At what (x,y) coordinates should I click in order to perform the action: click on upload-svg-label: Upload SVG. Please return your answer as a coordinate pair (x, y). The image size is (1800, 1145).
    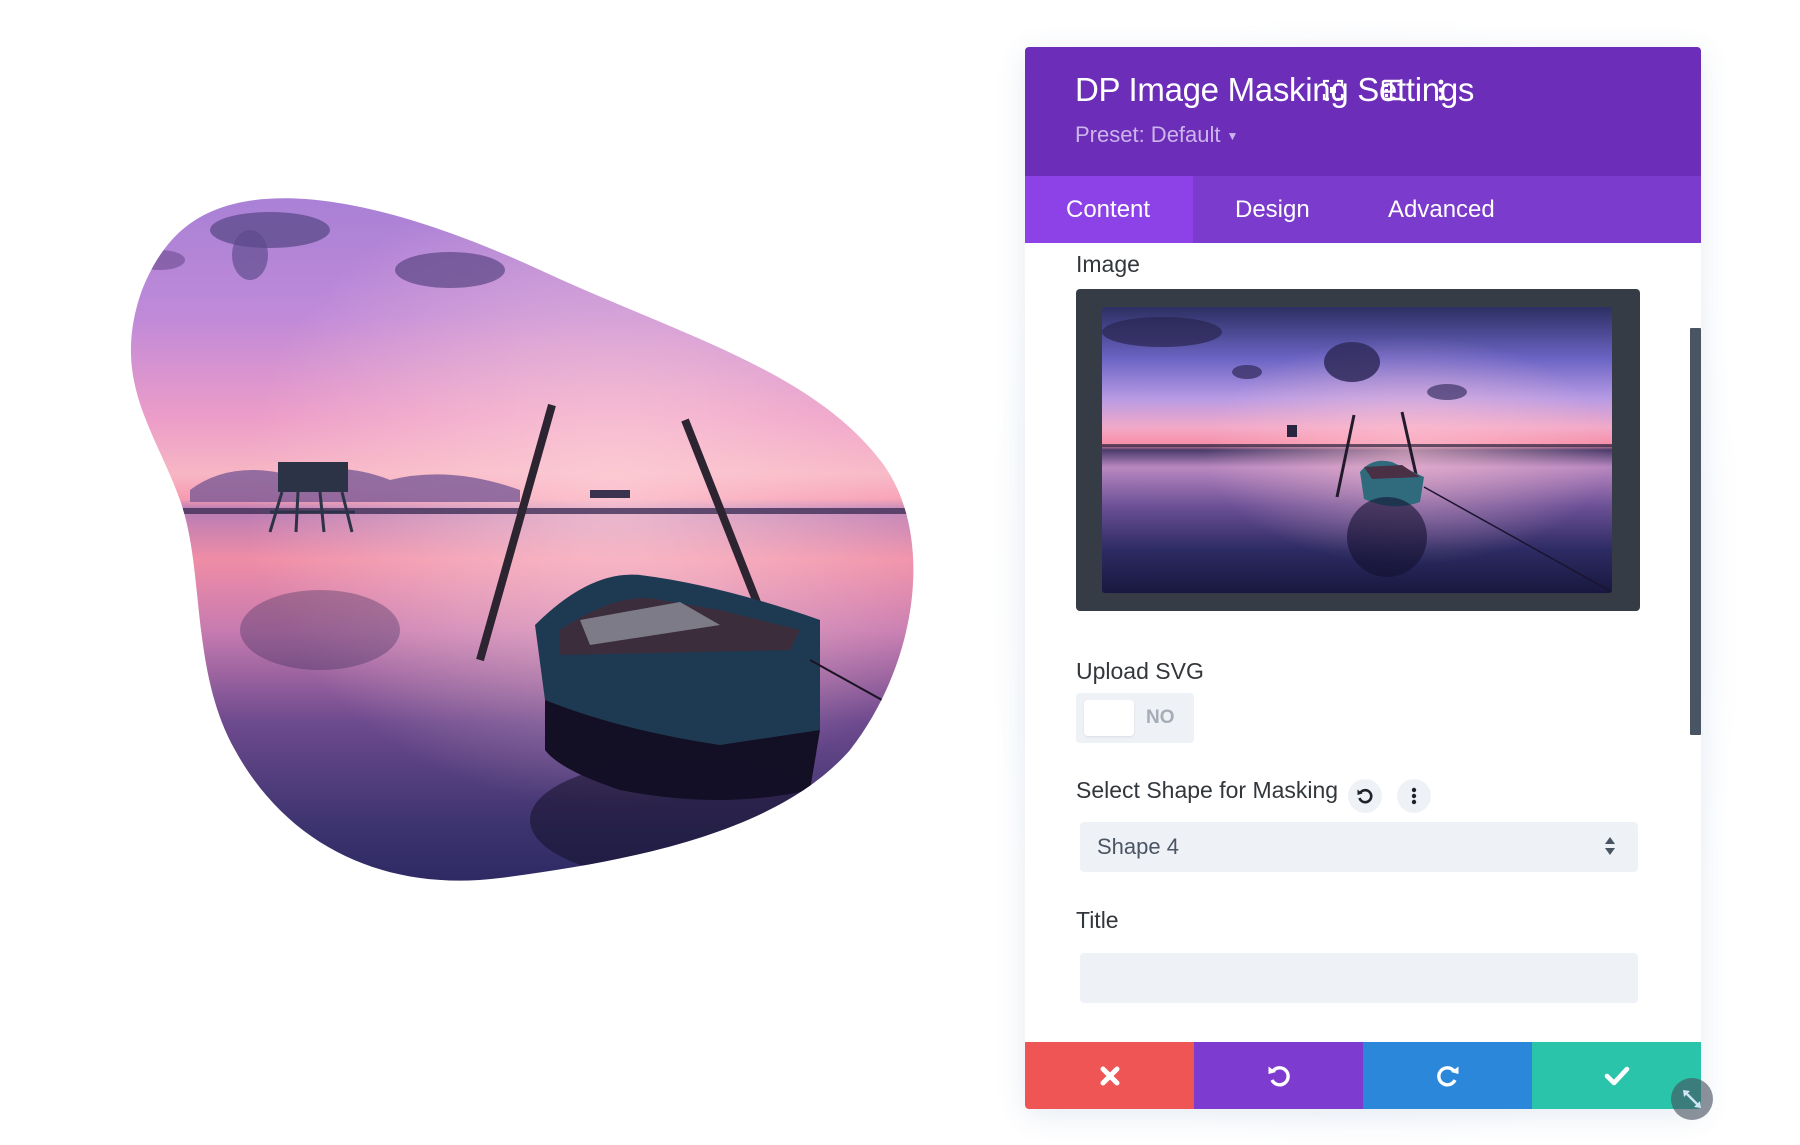
    Looking at the image, I should click on (1140, 671).